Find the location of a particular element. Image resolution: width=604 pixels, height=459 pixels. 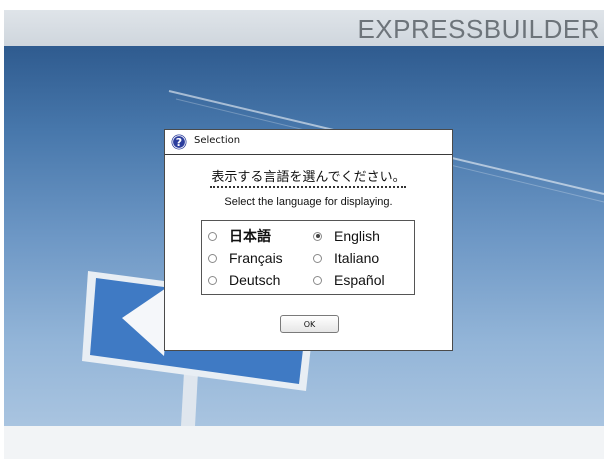

language-option-italian: Italiano is located at coordinates (346, 258).